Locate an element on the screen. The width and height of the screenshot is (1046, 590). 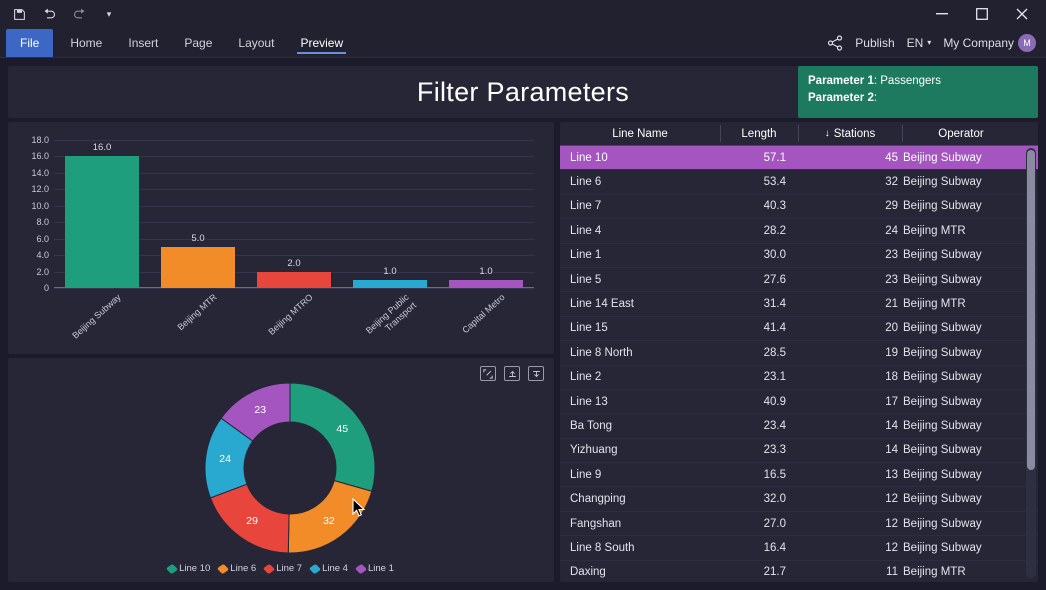
tab-layout: Layout is located at coordinates (256, 42).